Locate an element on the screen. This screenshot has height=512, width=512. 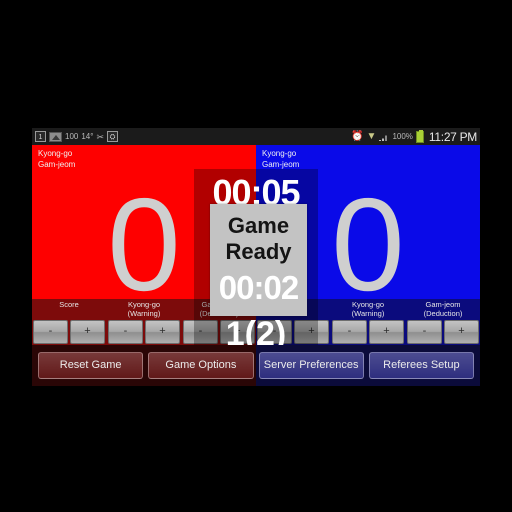
blue-gamjeom-control-label-line1: Gam-jeom is located at coordinates (443, 304).